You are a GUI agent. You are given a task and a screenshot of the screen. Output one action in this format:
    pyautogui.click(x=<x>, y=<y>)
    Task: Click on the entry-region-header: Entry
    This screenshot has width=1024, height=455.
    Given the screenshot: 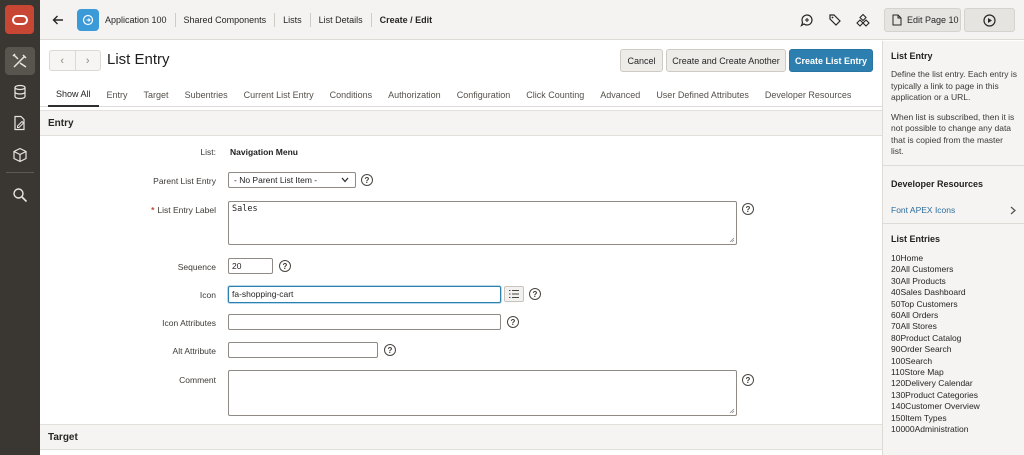 What is the action you would take?
    pyautogui.click(x=461, y=123)
    